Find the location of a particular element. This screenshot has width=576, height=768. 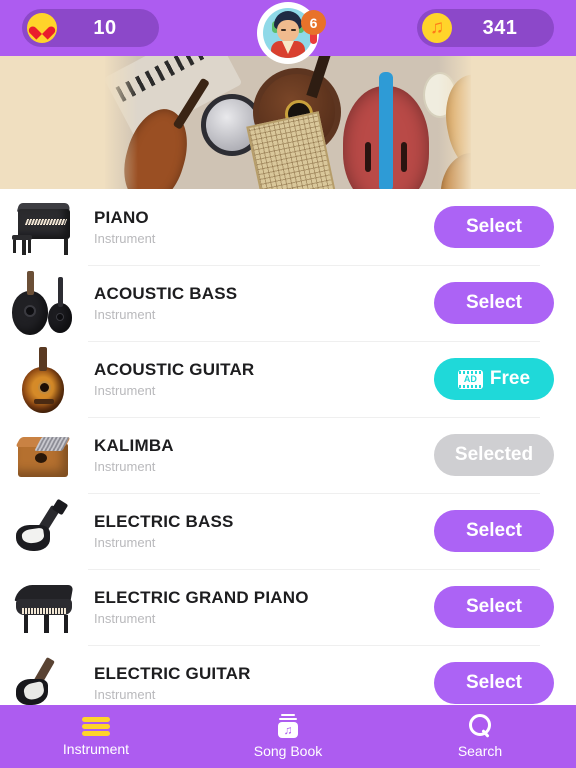

list-item: ELECTRIC GRAND PIANO Instrument Select is located at coordinates (288, 607).